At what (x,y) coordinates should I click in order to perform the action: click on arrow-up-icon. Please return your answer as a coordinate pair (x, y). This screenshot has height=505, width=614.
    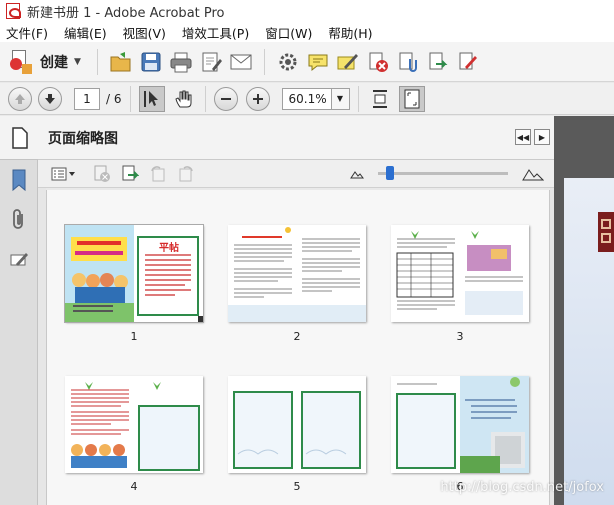
    Looking at the image, I should click on (20, 98).